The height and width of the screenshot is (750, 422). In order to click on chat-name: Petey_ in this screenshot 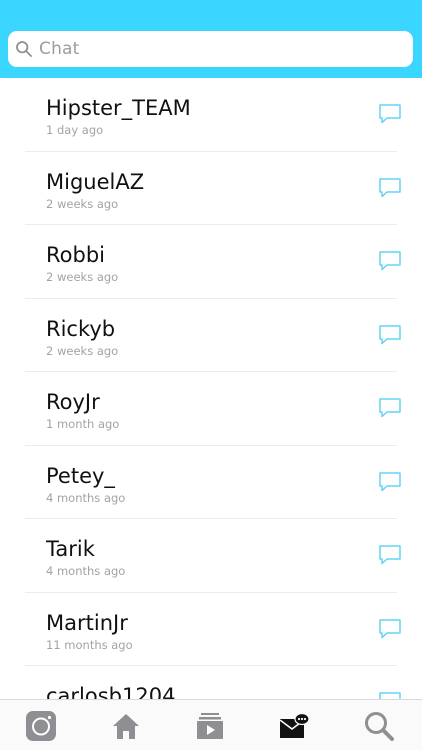, I will do `click(80, 475)`.